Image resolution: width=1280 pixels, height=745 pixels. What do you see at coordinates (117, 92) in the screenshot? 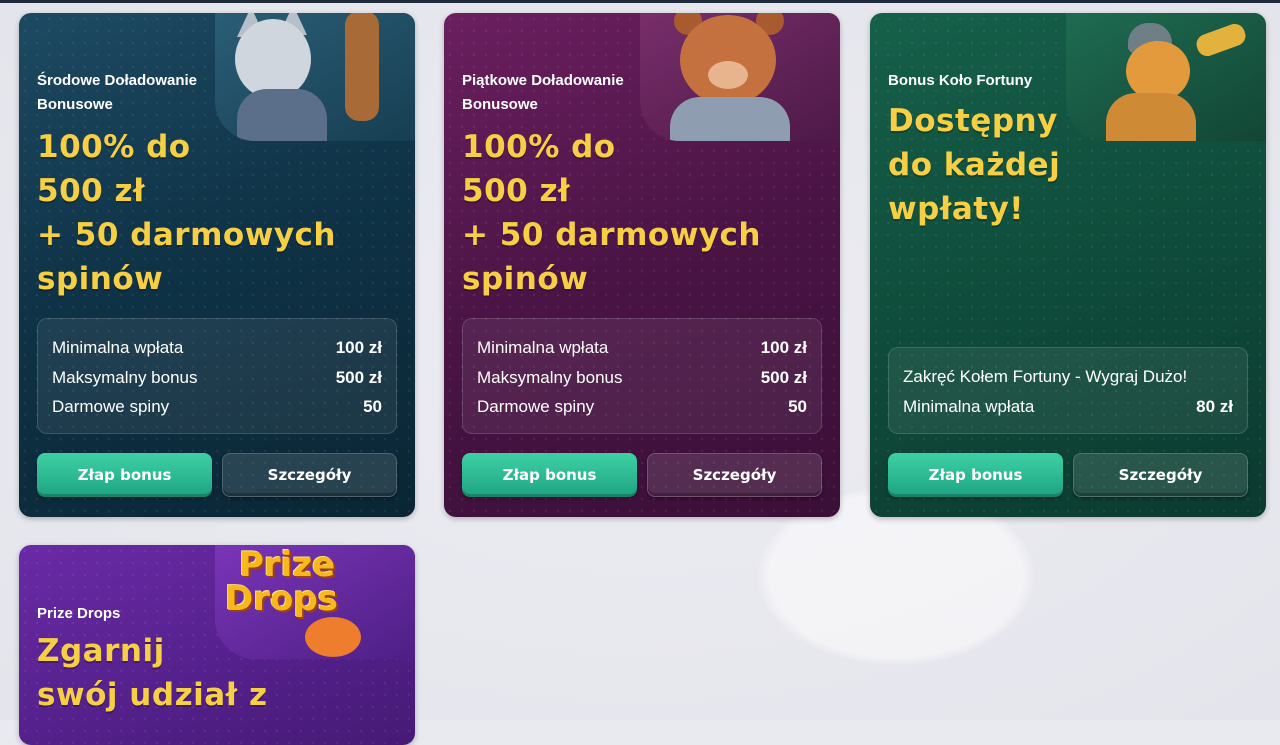
I see `promo-title: Środowe Doładowanie Bonusowe` at bounding box center [117, 92].